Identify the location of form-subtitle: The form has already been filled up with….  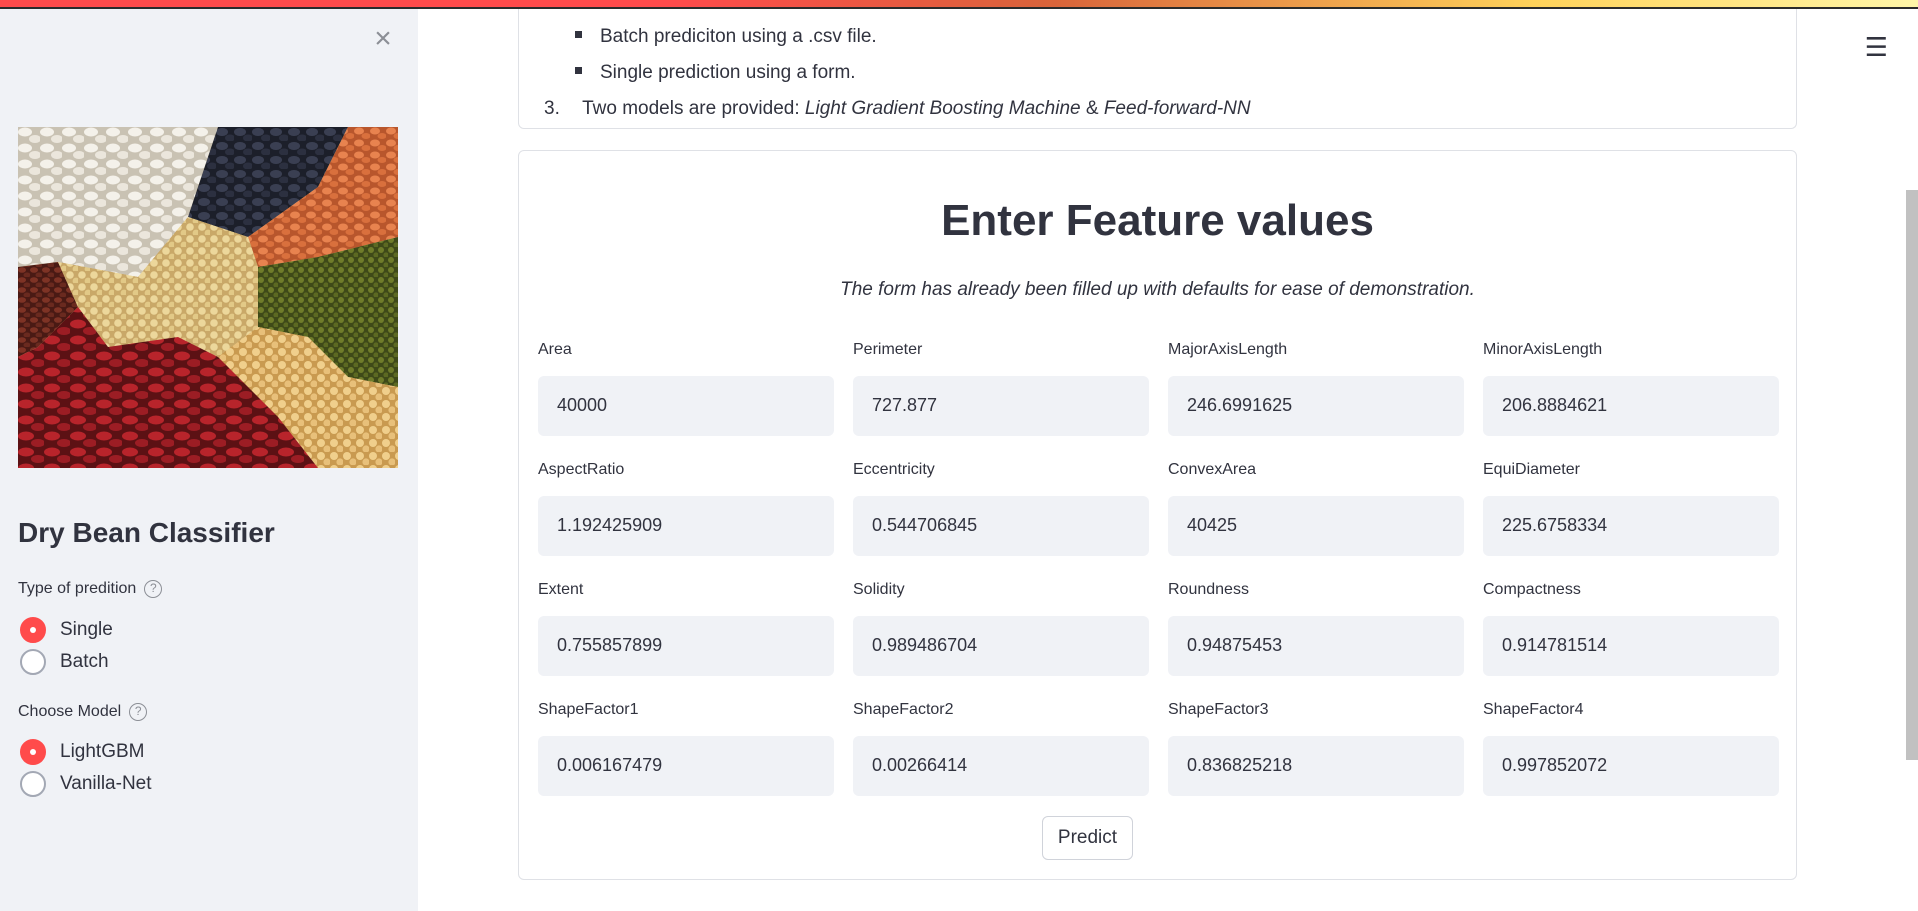
(1157, 289).